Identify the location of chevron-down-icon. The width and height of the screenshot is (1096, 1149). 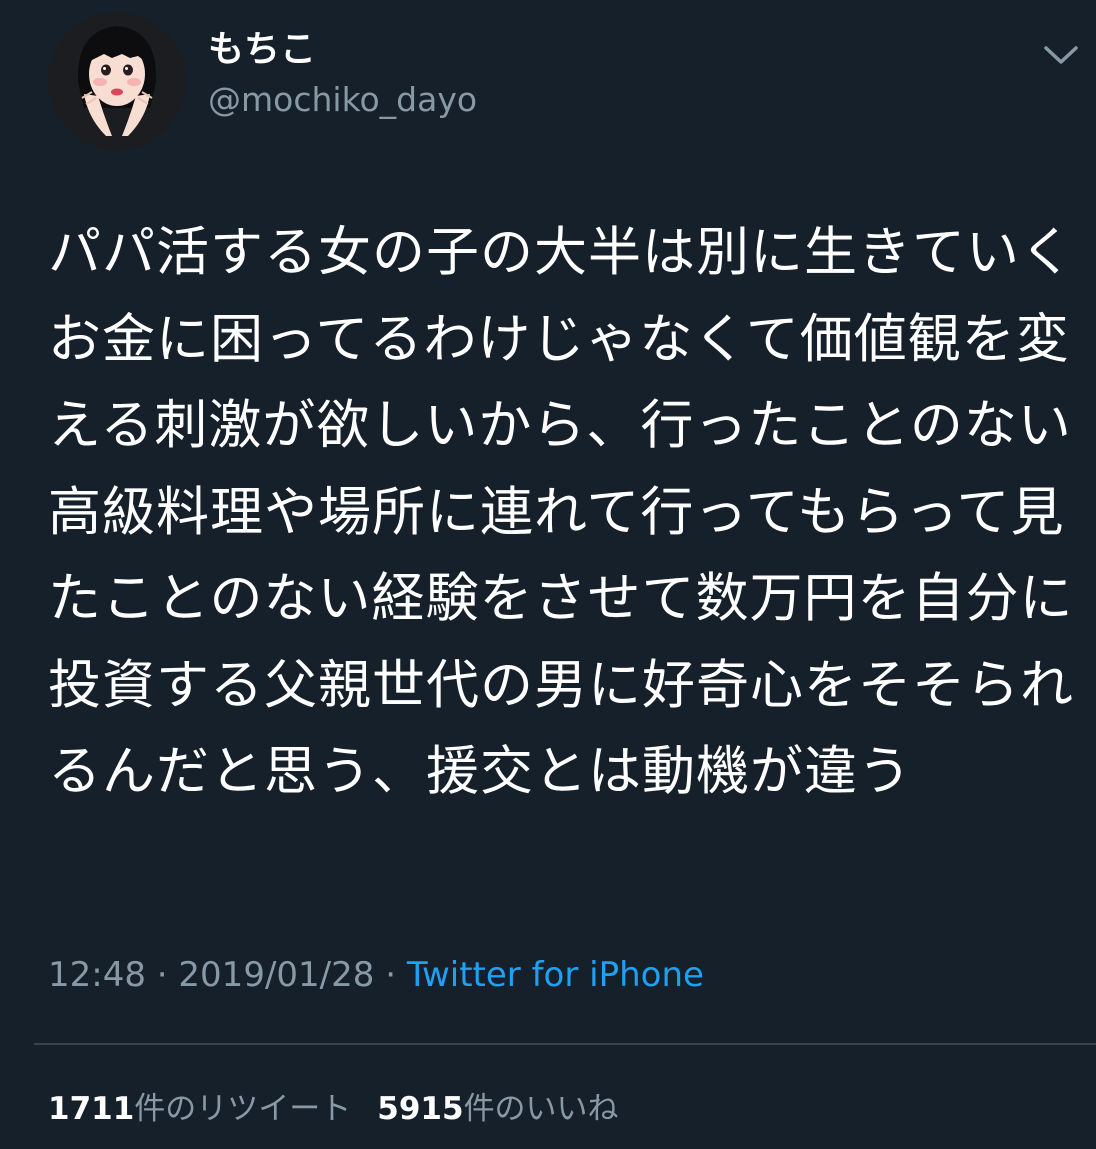
(1061, 55).